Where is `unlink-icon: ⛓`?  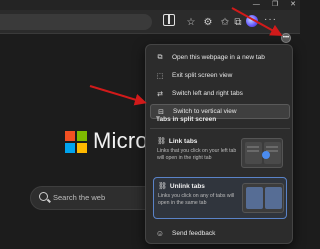 unlink-icon: ⛓ is located at coordinates (162, 186).